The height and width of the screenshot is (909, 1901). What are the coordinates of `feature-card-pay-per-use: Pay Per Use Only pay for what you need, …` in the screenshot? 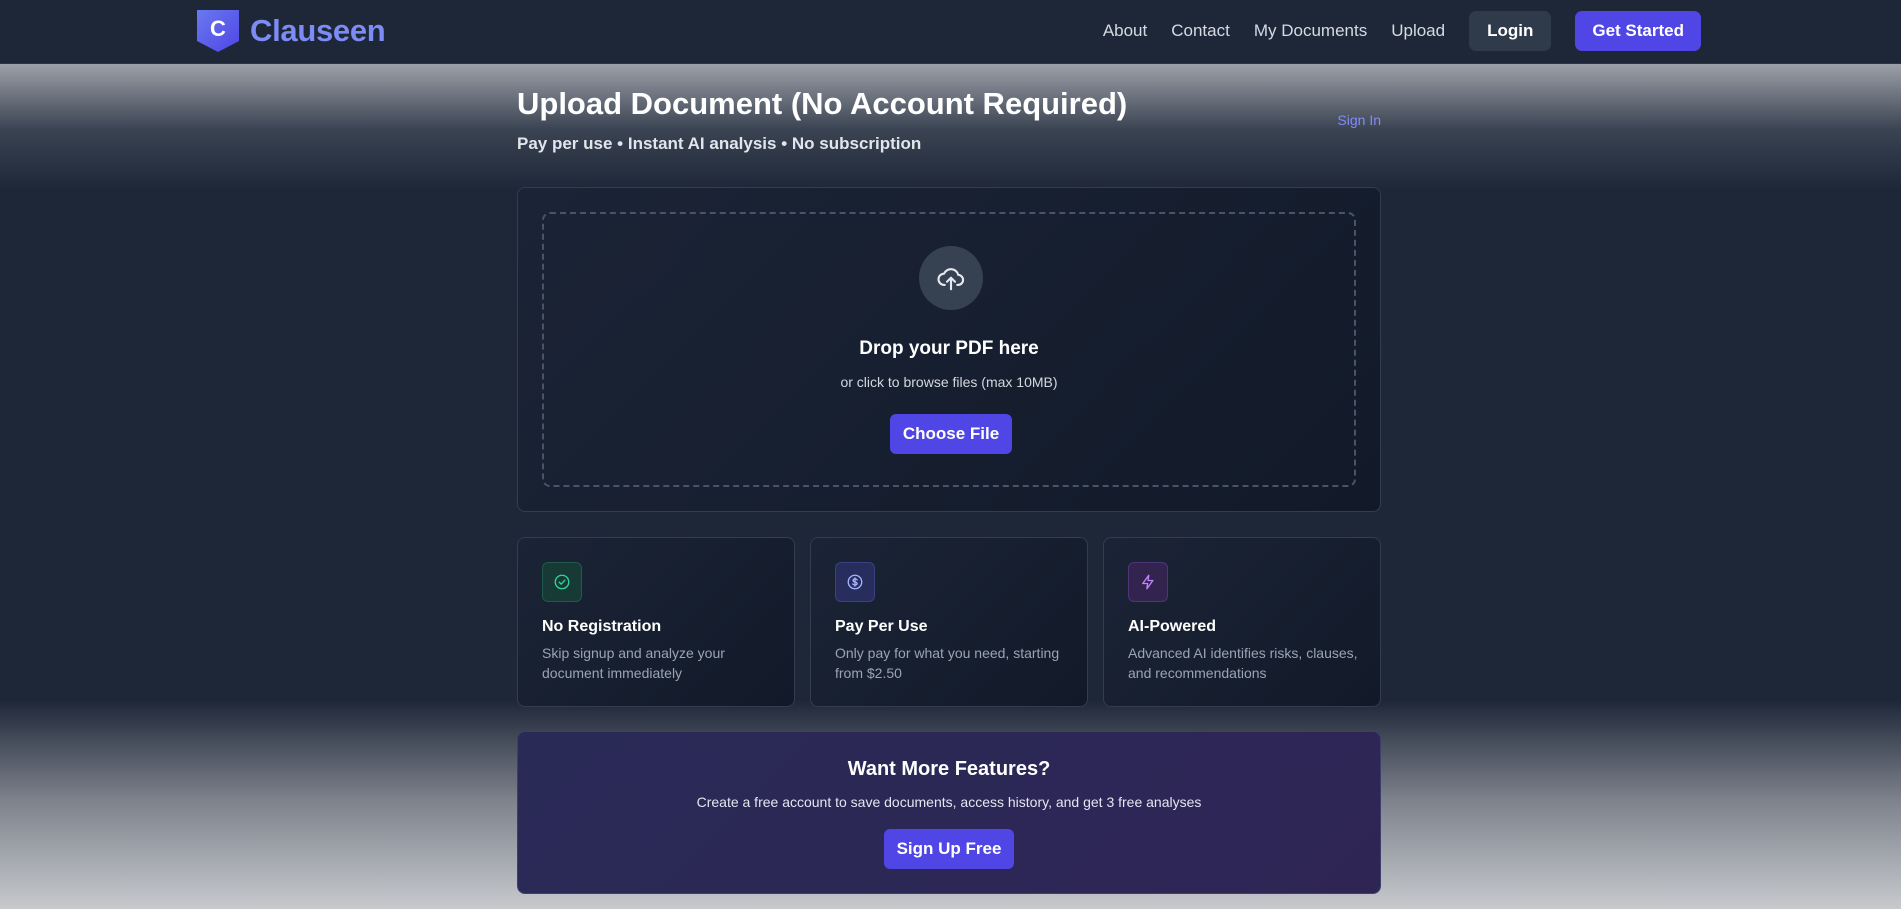 It's located at (949, 622).